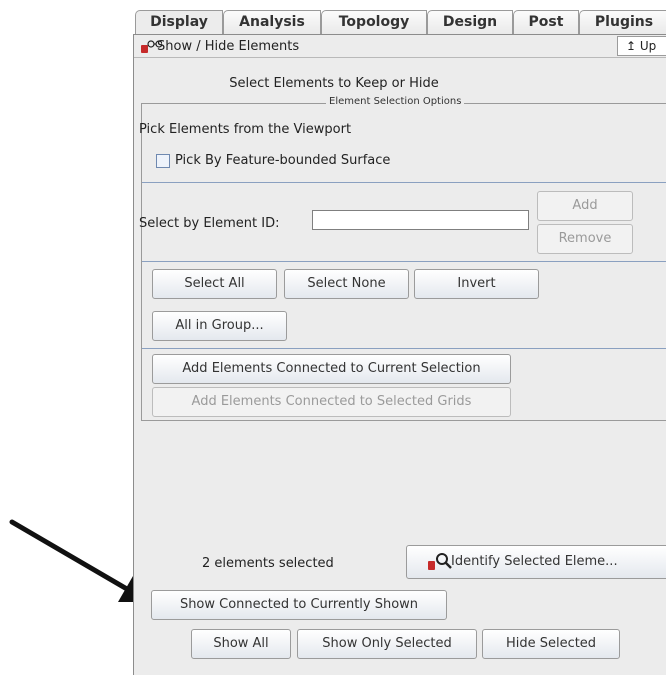 The image size is (666, 675). What do you see at coordinates (334, 83) in the screenshot?
I see `panel-heading: Select Elements to Keep or Hide` at bounding box center [334, 83].